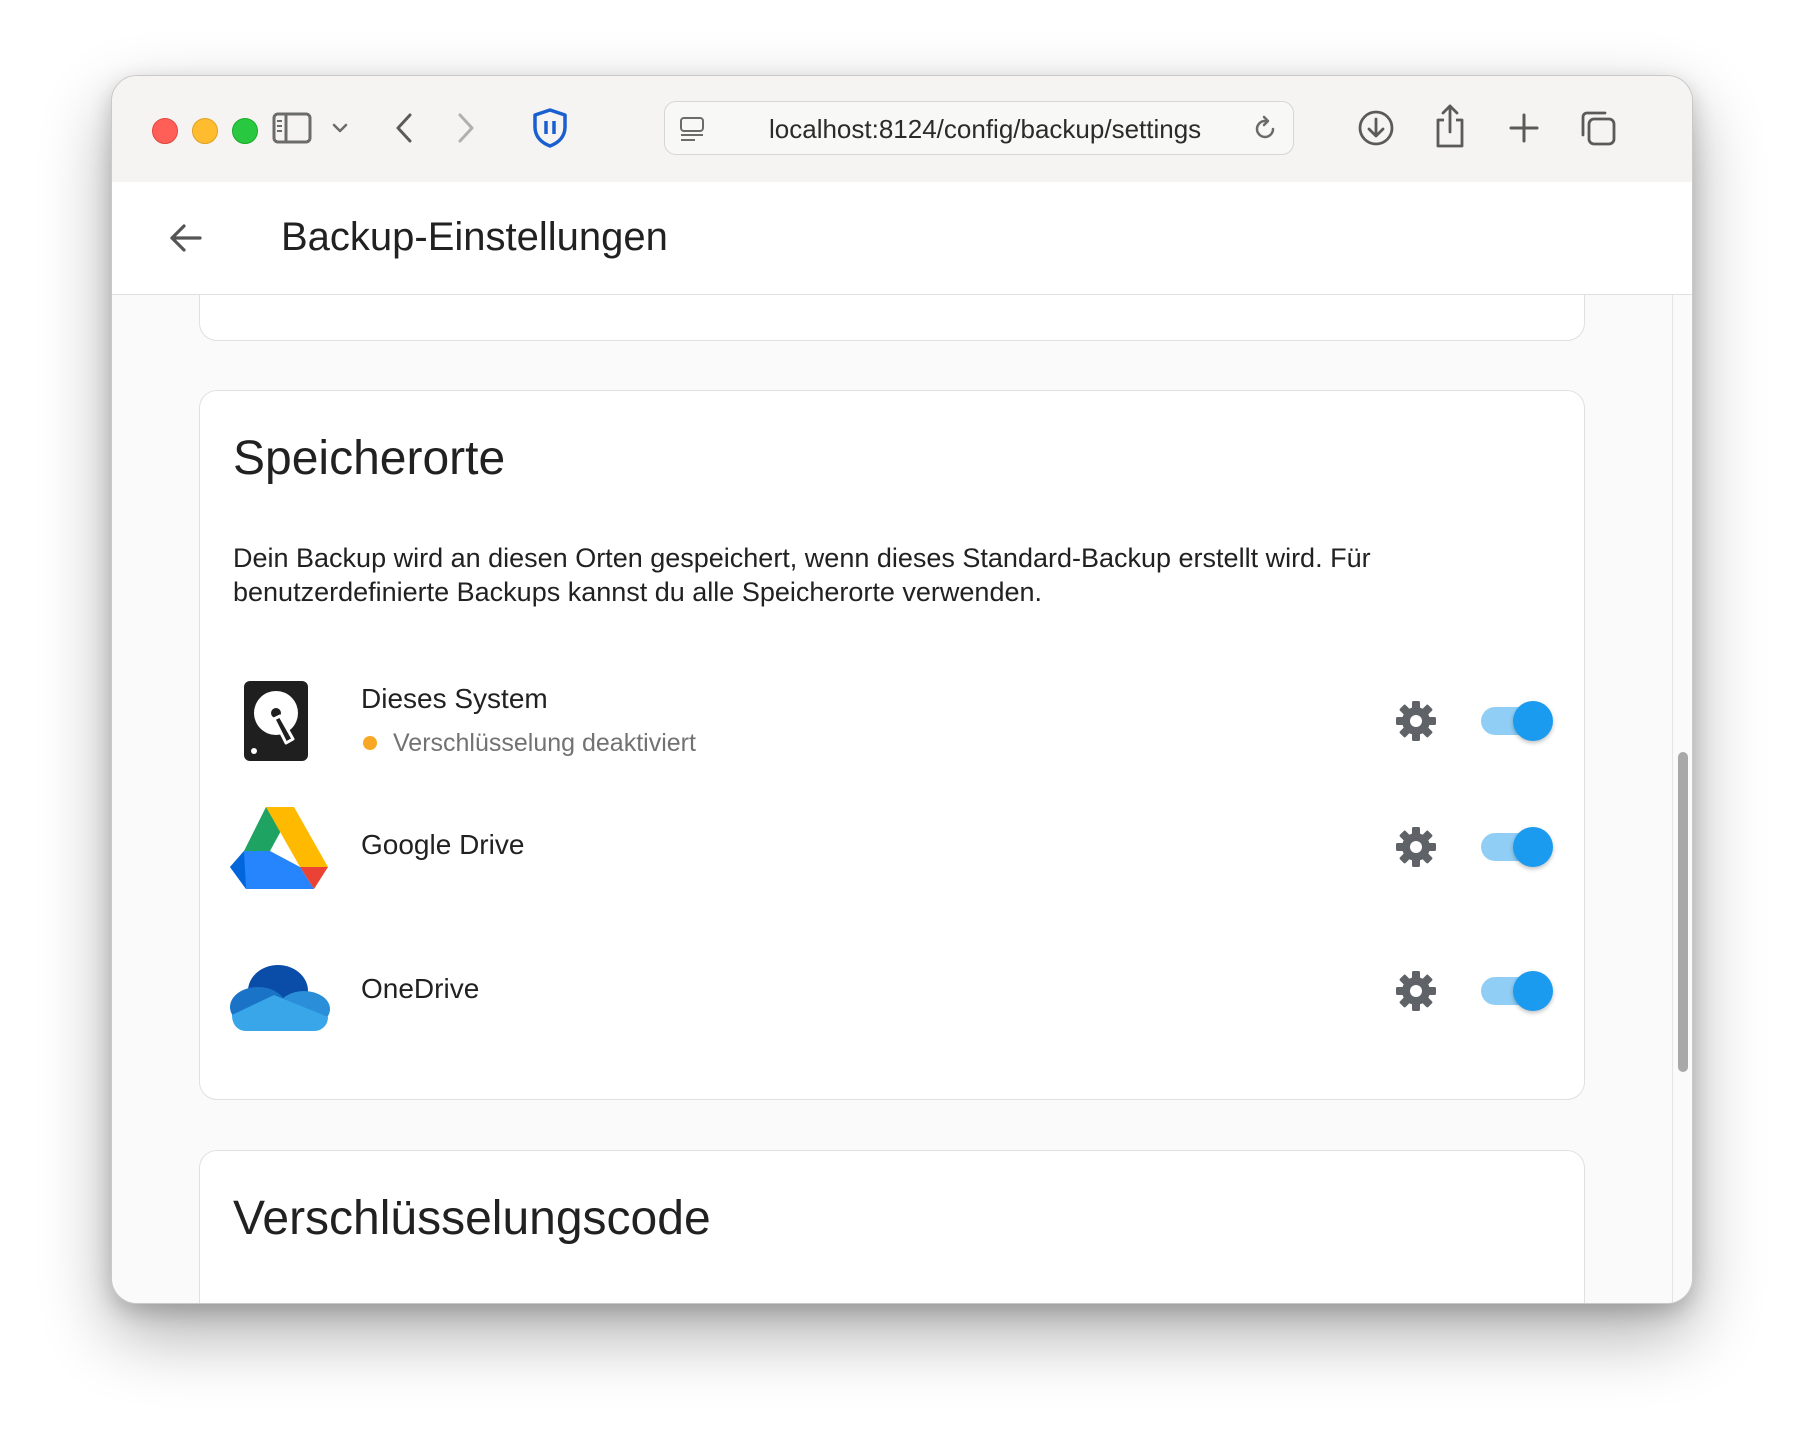 This screenshot has height=1444, width=1796. I want to click on address-bar: localhost:8124/config/backup/settings, so click(979, 128).